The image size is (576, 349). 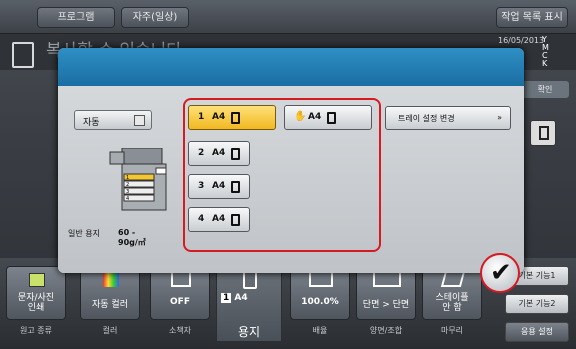 I want to click on original-type-label: 원고 종류, so click(x=36, y=330).